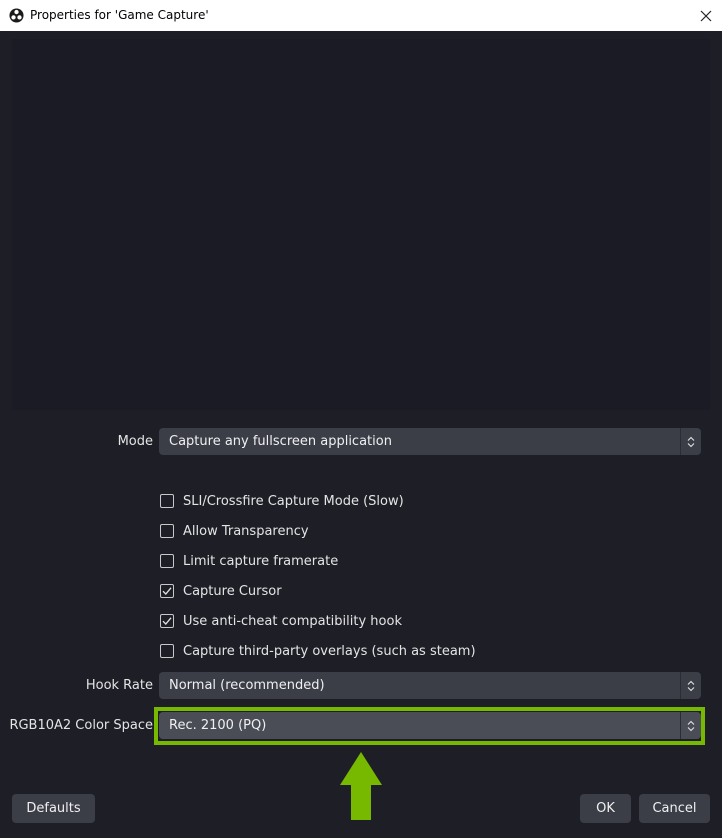 The width and height of the screenshot is (722, 838). I want to click on mode-value: Capture any fullscreen application, so click(280, 441).